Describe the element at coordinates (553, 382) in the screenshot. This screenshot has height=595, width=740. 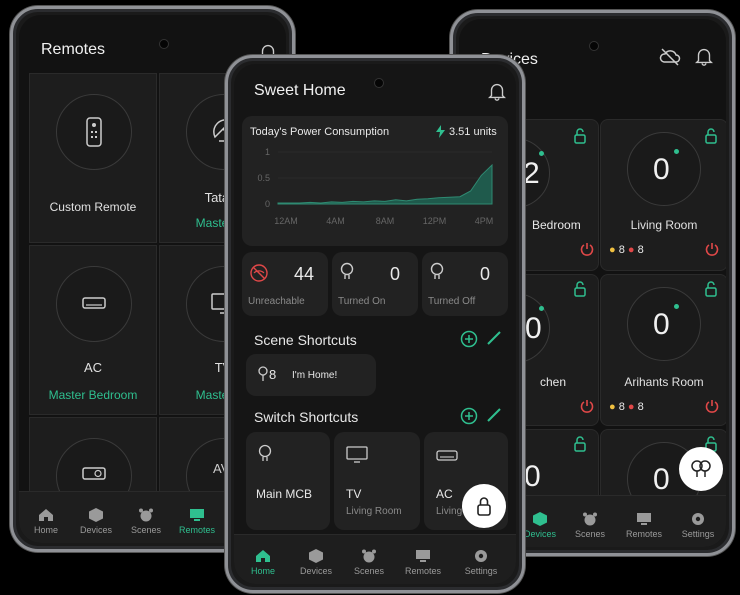
I see `room-name: chen` at that location.